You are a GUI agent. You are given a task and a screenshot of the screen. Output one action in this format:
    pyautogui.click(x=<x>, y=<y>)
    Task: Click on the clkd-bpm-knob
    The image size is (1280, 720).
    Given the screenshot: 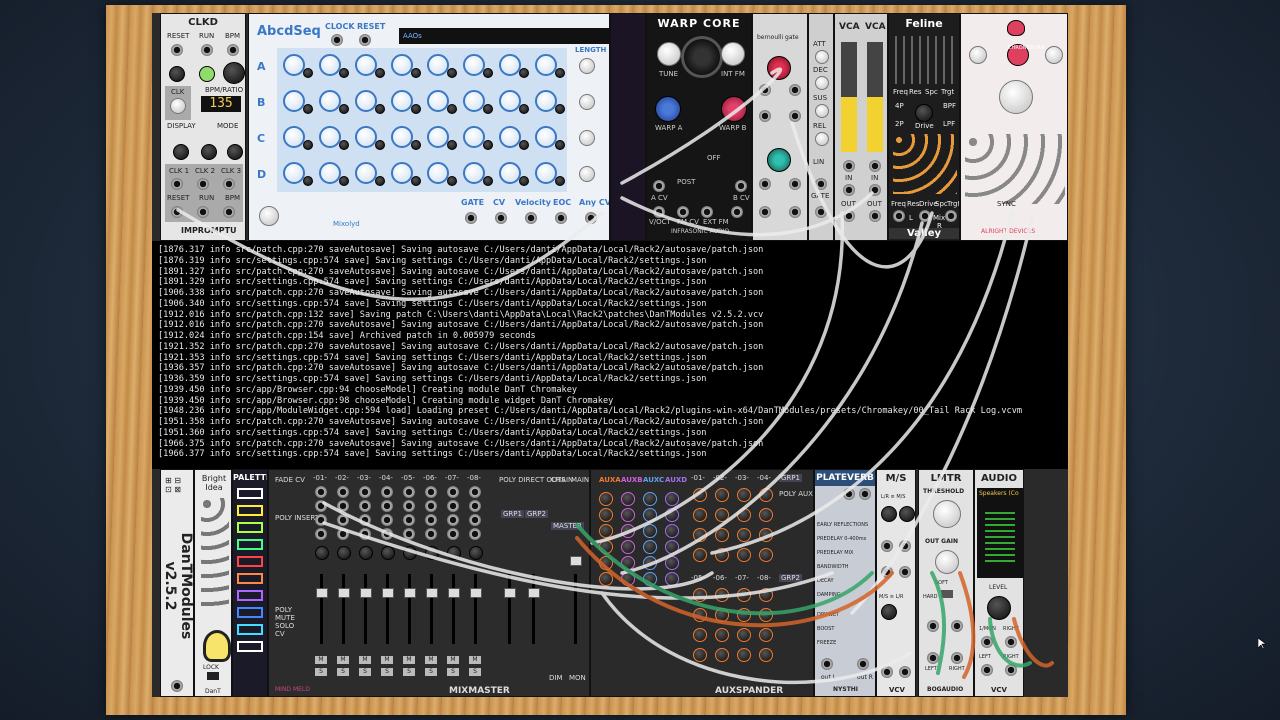 What is the action you would take?
    pyautogui.click(x=234, y=73)
    